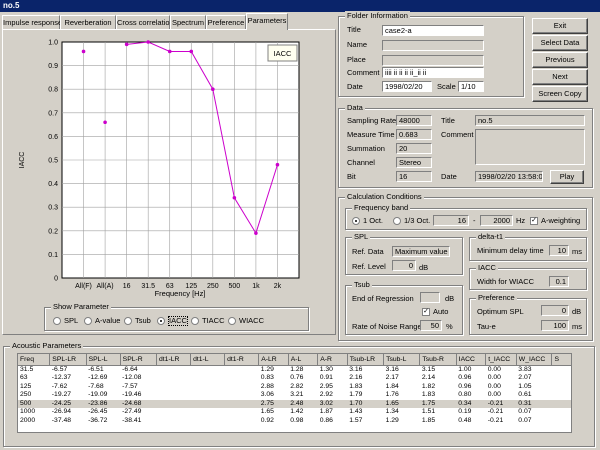 The height and width of the screenshot is (450, 600). I want to click on noise-range-field: 50, so click(431, 325).